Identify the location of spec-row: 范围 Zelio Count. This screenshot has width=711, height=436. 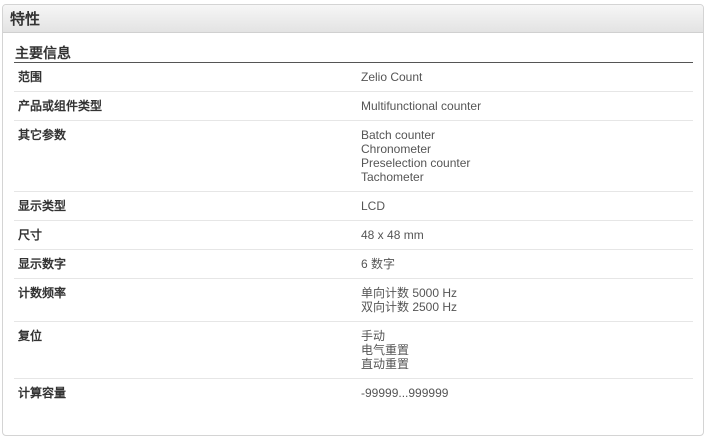
(353, 77).